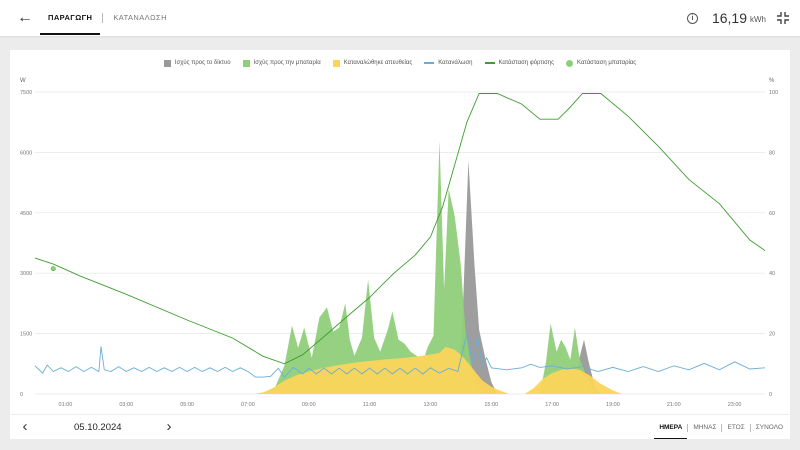 The image size is (800, 450). What do you see at coordinates (26, 214) in the screenshot?
I see `y-tick-label-left: 4500` at bounding box center [26, 214].